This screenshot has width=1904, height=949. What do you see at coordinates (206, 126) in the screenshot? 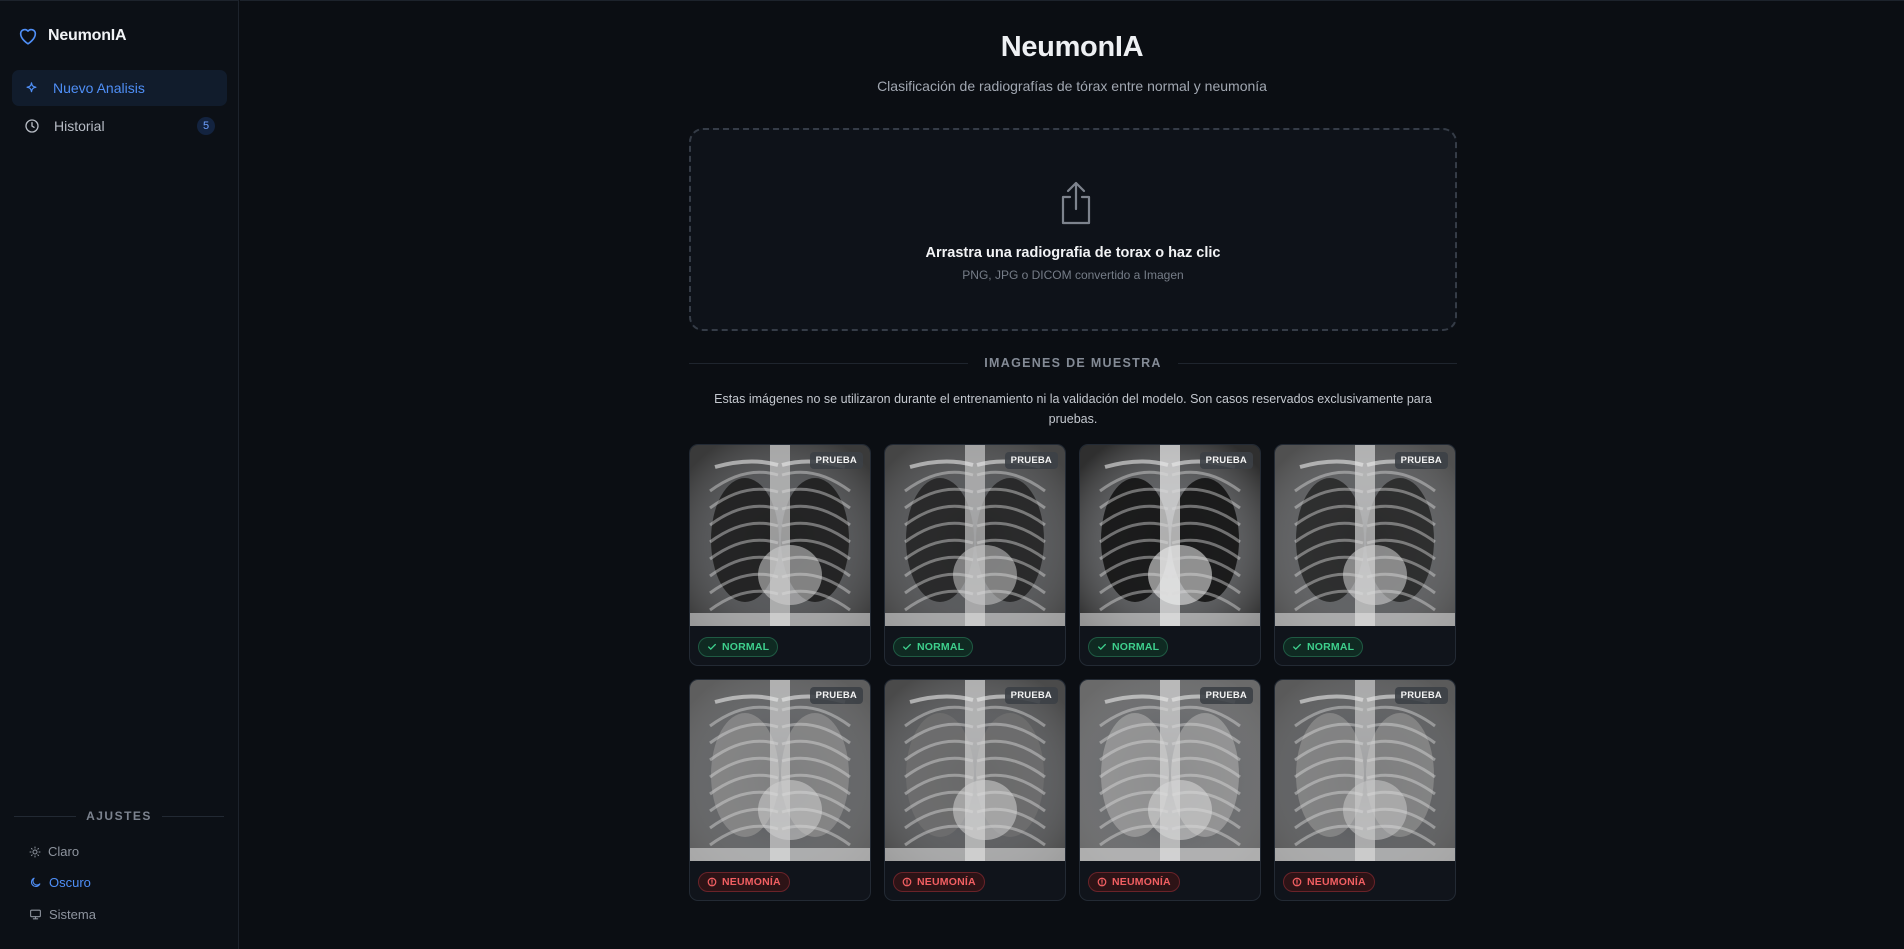
I see `history-count-badge: 5` at bounding box center [206, 126].